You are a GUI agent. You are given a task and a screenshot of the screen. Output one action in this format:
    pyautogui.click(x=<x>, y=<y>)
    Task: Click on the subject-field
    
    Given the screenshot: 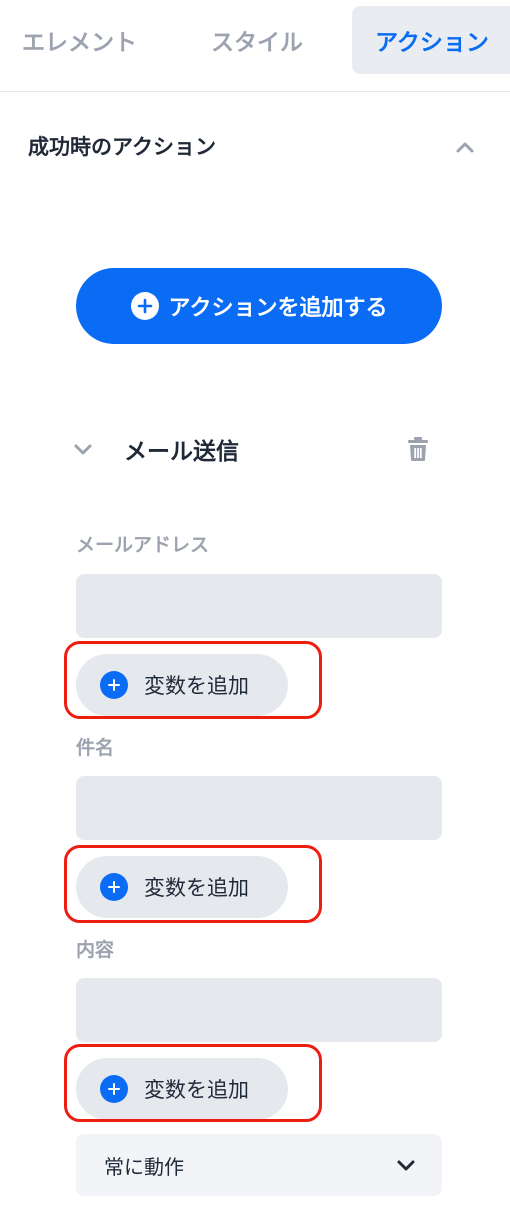 What is the action you would take?
    pyautogui.click(x=259, y=808)
    